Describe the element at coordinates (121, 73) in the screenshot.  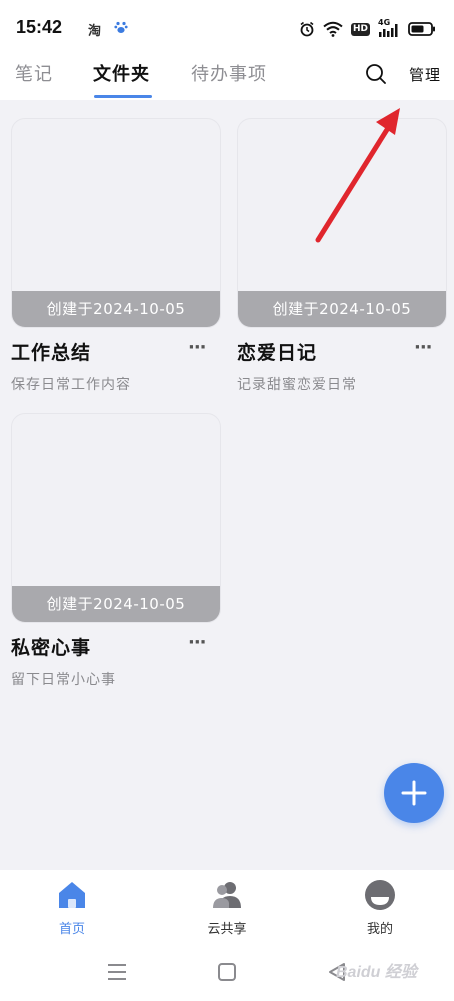
I see `tab-folders: 文件夹` at that location.